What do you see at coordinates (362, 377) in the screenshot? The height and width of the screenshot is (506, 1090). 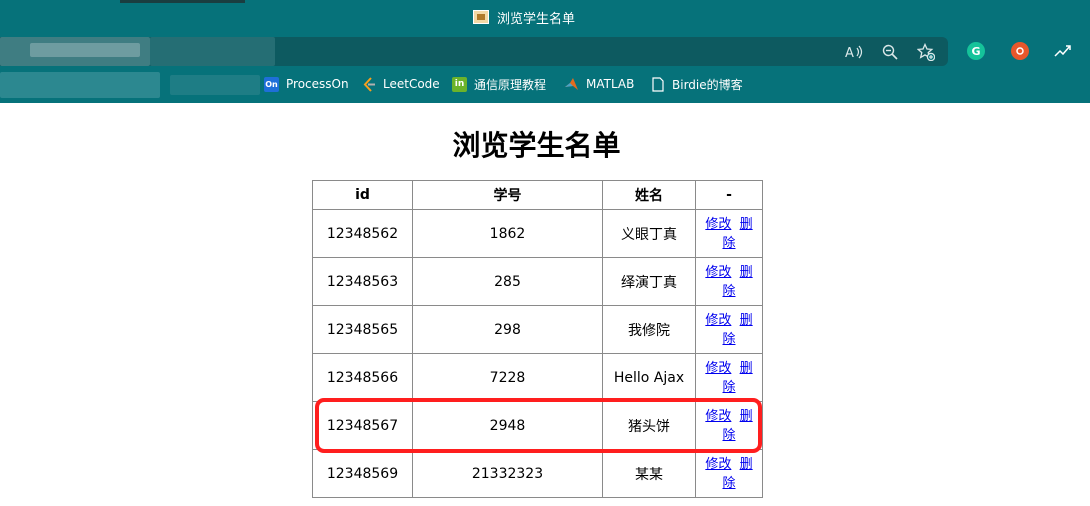 I see `cell-id: 12348566` at bounding box center [362, 377].